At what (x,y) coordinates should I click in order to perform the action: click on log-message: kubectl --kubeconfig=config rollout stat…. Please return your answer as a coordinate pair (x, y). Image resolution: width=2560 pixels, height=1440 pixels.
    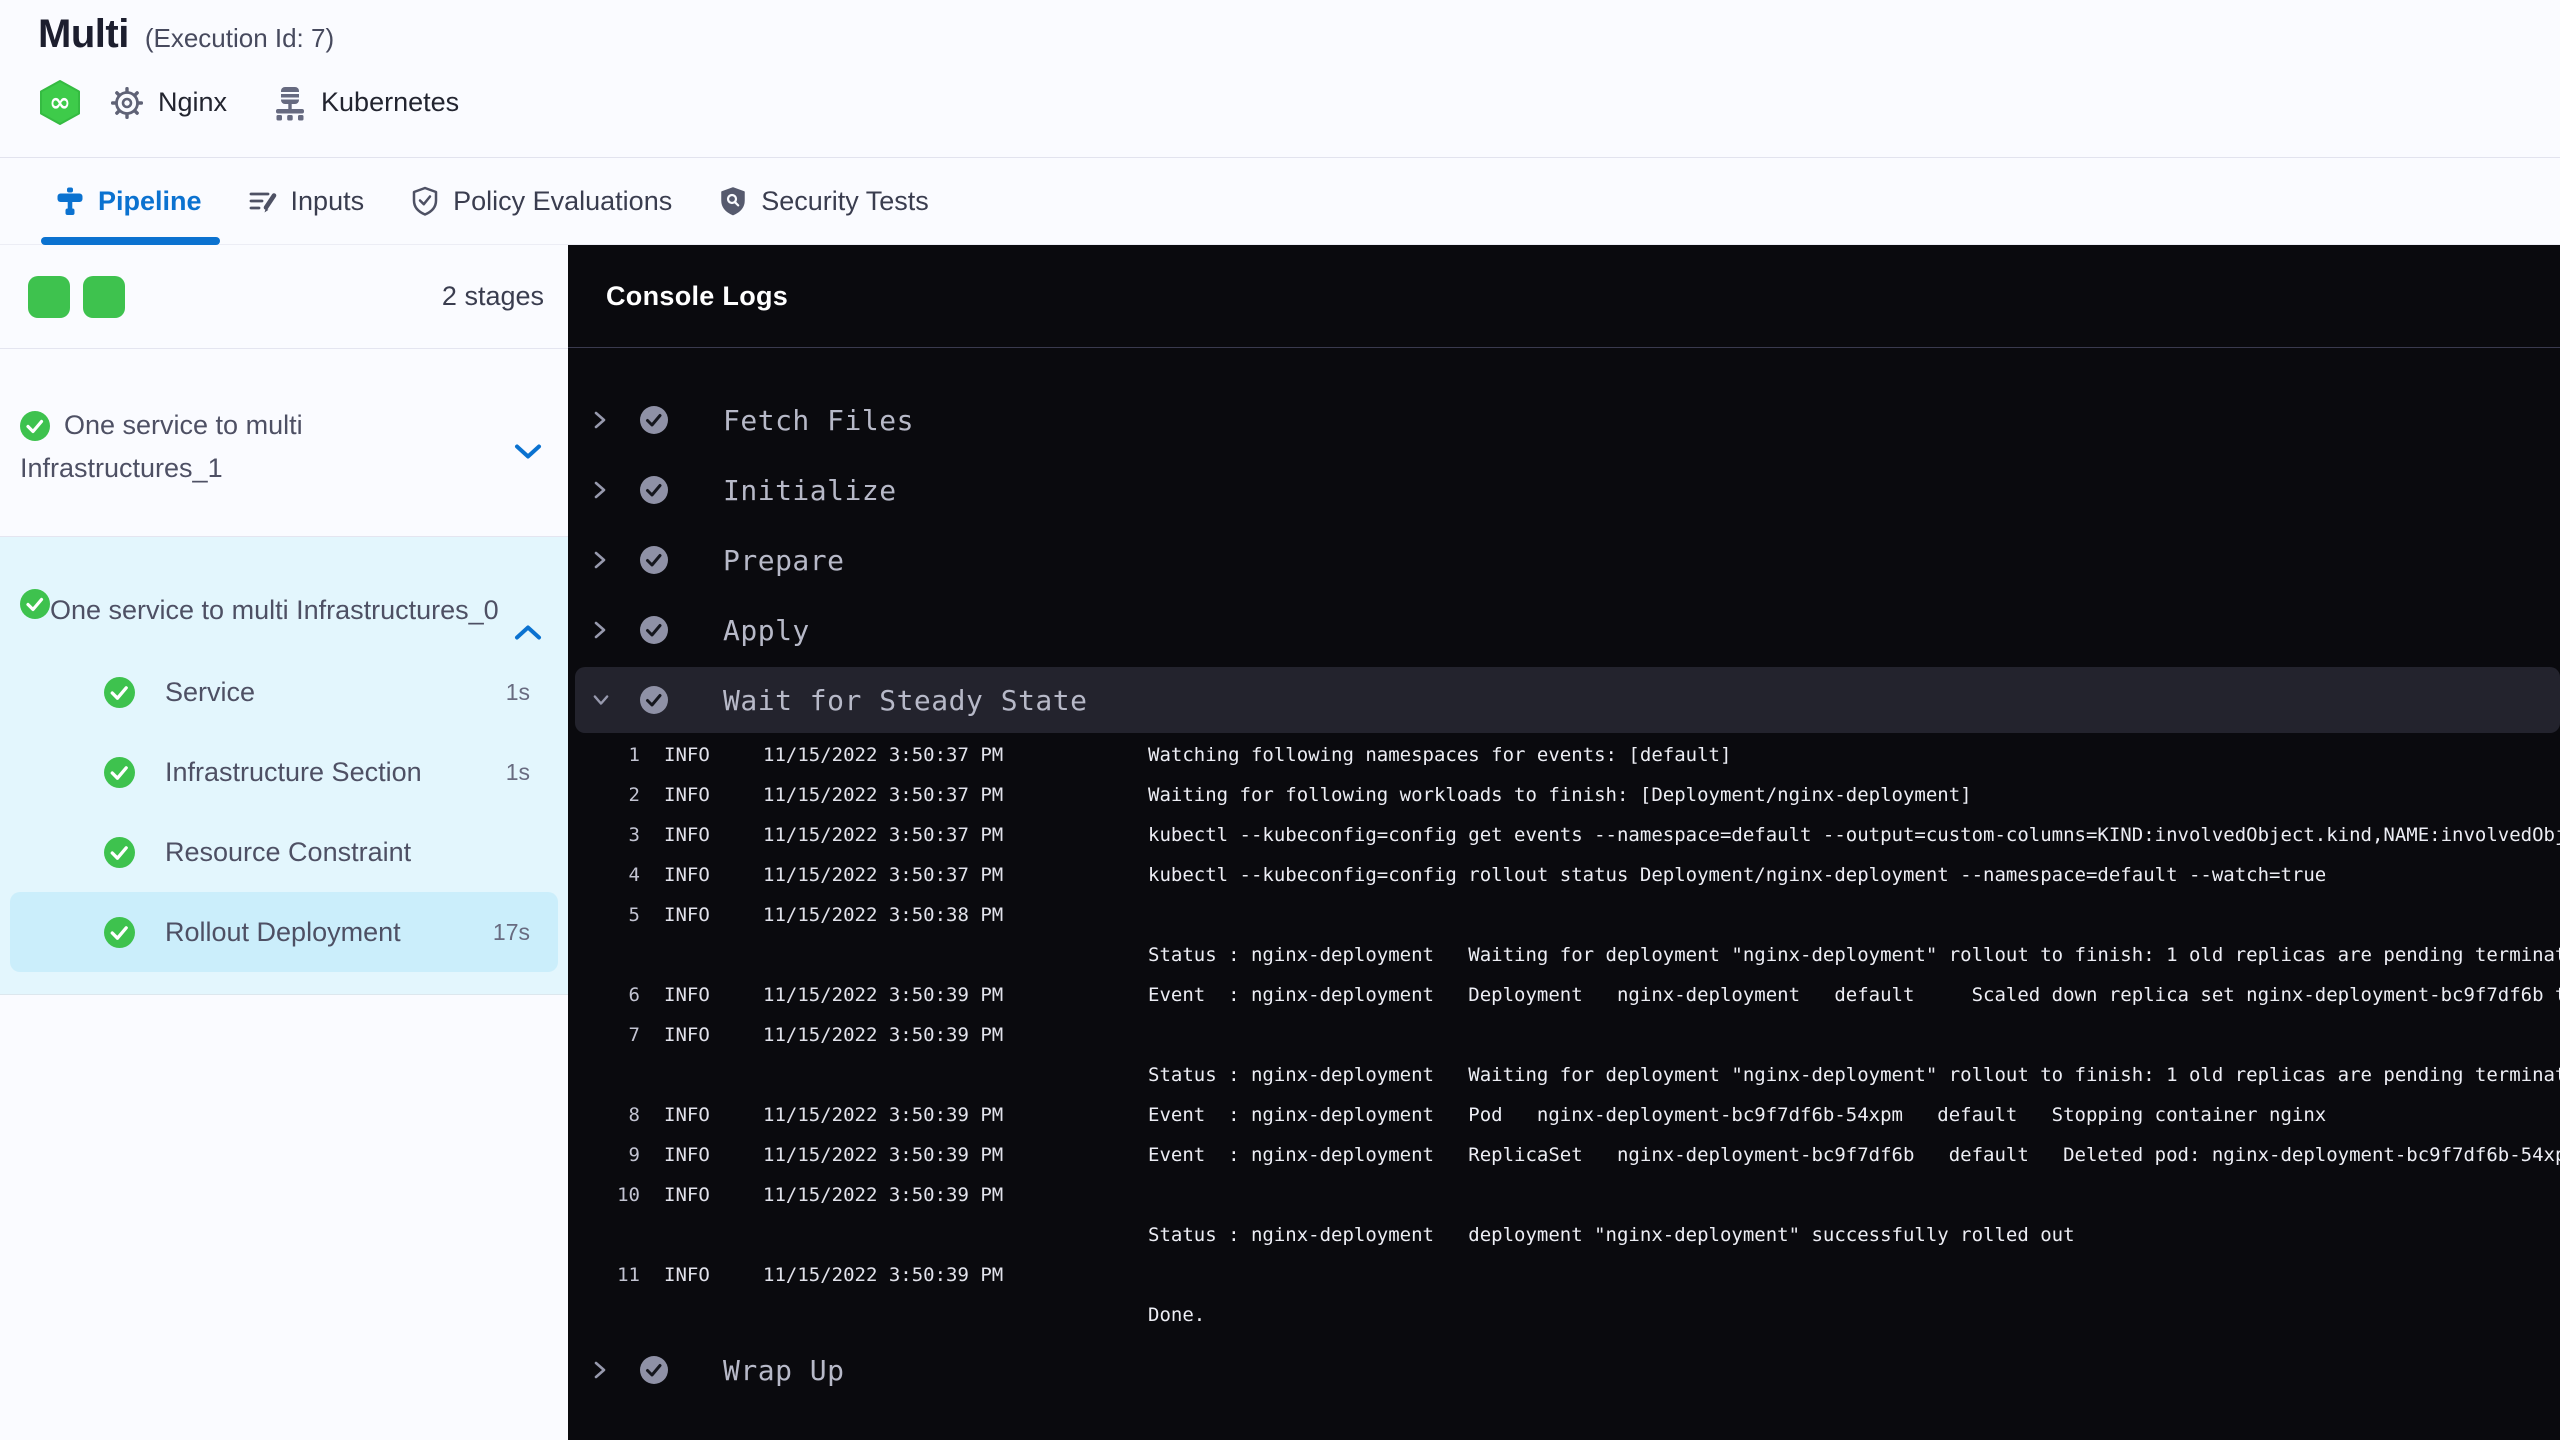
    Looking at the image, I should click on (1737, 875).